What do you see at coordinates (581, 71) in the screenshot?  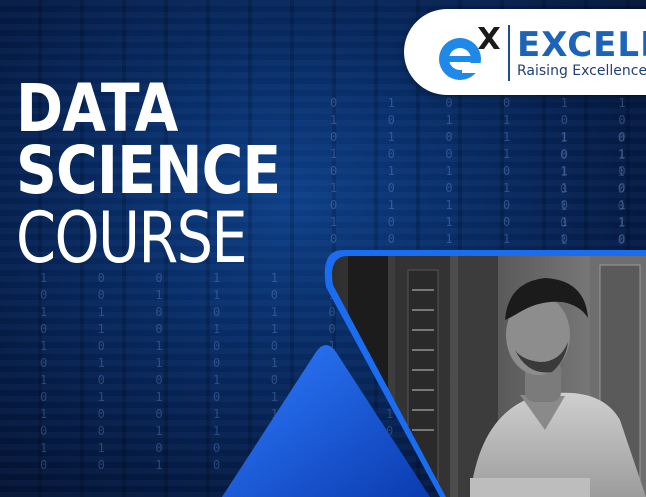 I see `logo-tagline: Raising Excellence` at bounding box center [581, 71].